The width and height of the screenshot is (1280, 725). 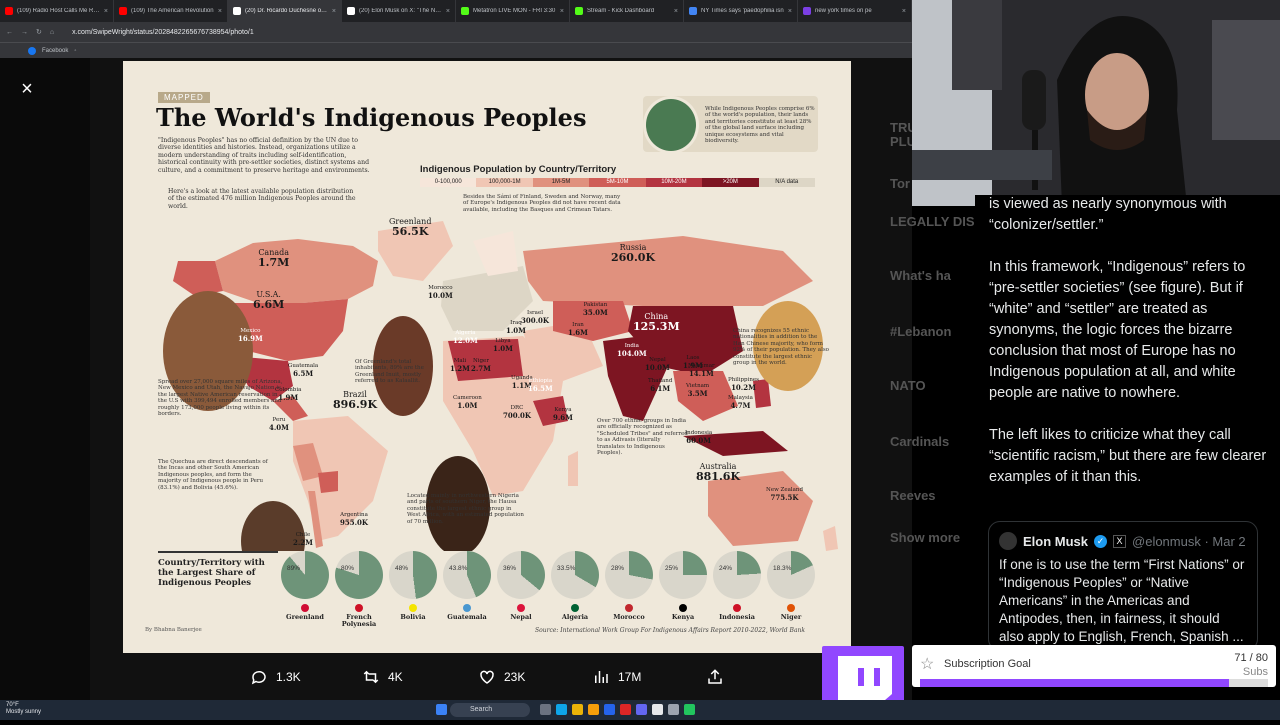 I want to click on new-zealand-shape, so click(x=830, y=538).